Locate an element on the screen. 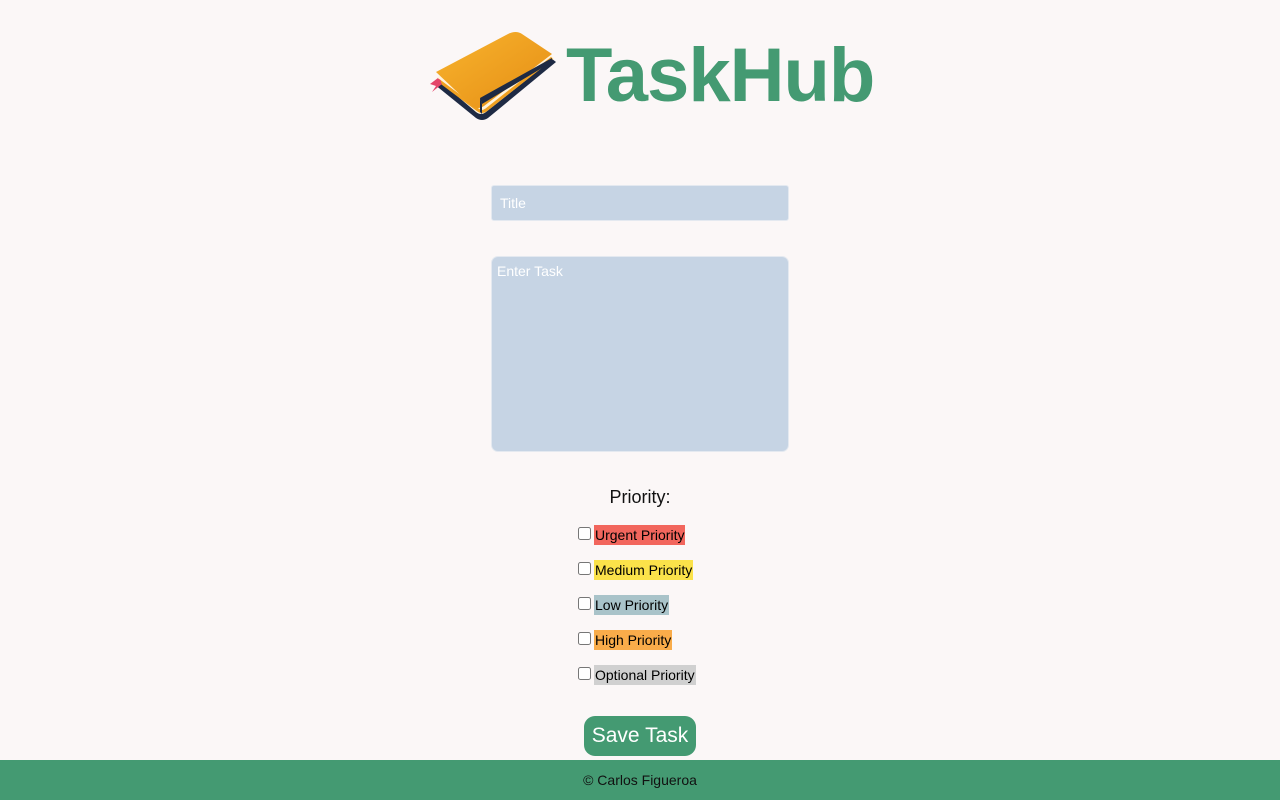 The image size is (1280, 800). high-priority-checkbox is located at coordinates (584, 638).